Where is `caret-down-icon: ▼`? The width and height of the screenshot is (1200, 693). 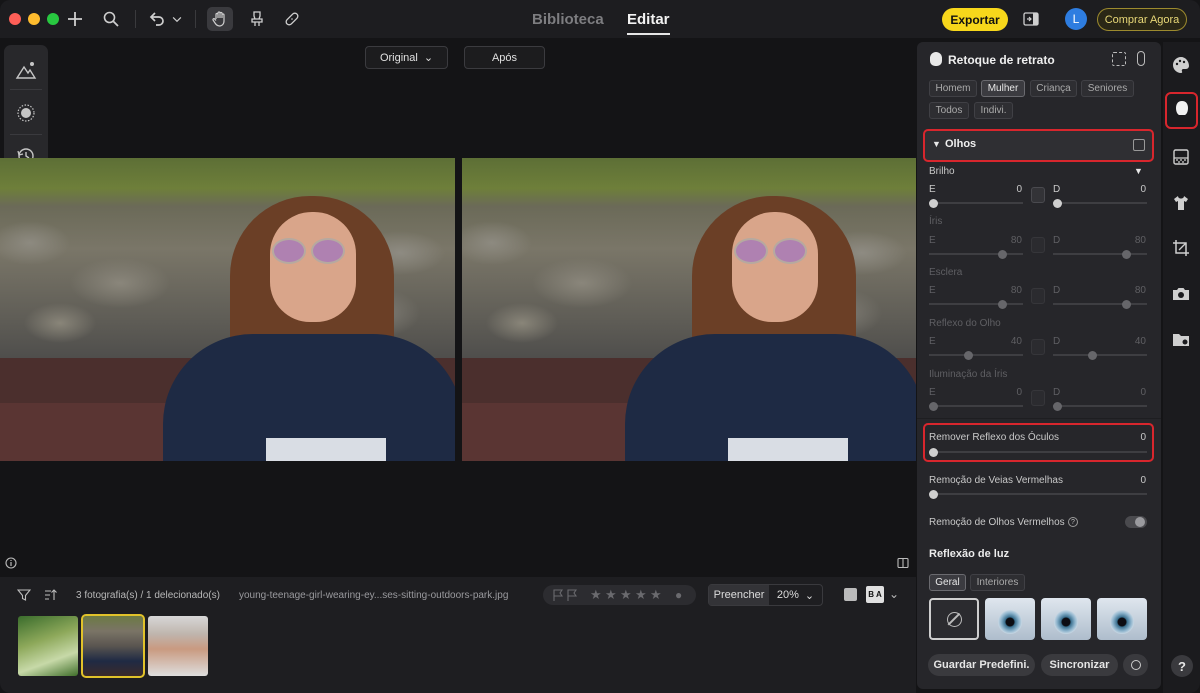
caret-down-icon: ▼ is located at coordinates (1138, 171).